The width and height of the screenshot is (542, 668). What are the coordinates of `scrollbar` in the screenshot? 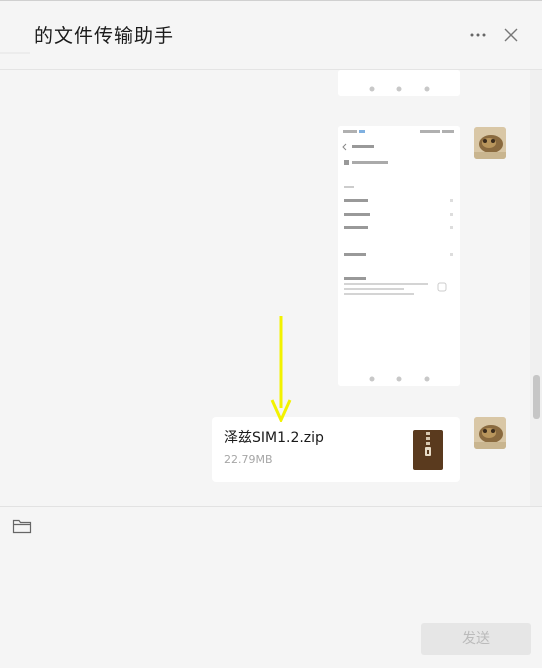 It's located at (536, 288).